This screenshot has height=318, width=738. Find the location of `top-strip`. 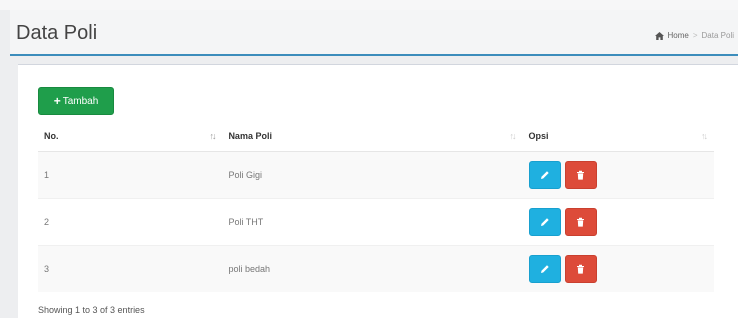

top-strip is located at coordinates (369, 5).